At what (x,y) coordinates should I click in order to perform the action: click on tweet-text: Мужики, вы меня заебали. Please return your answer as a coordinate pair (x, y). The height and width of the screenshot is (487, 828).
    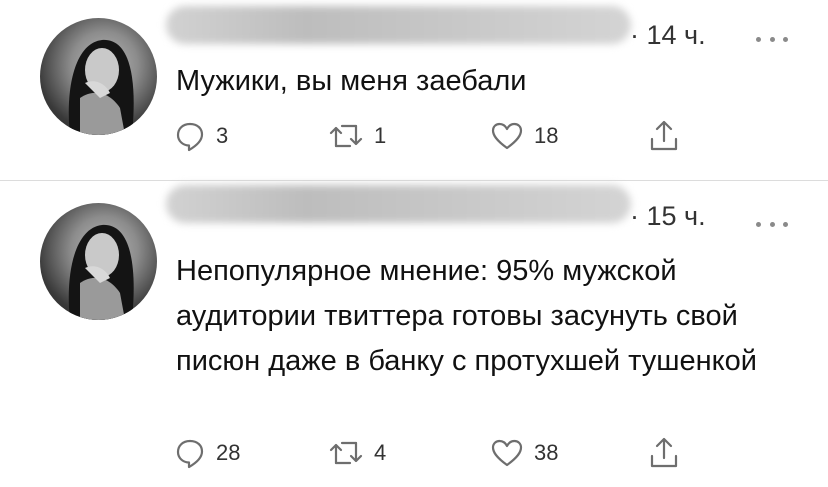
    Looking at the image, I should click on (351, 81).